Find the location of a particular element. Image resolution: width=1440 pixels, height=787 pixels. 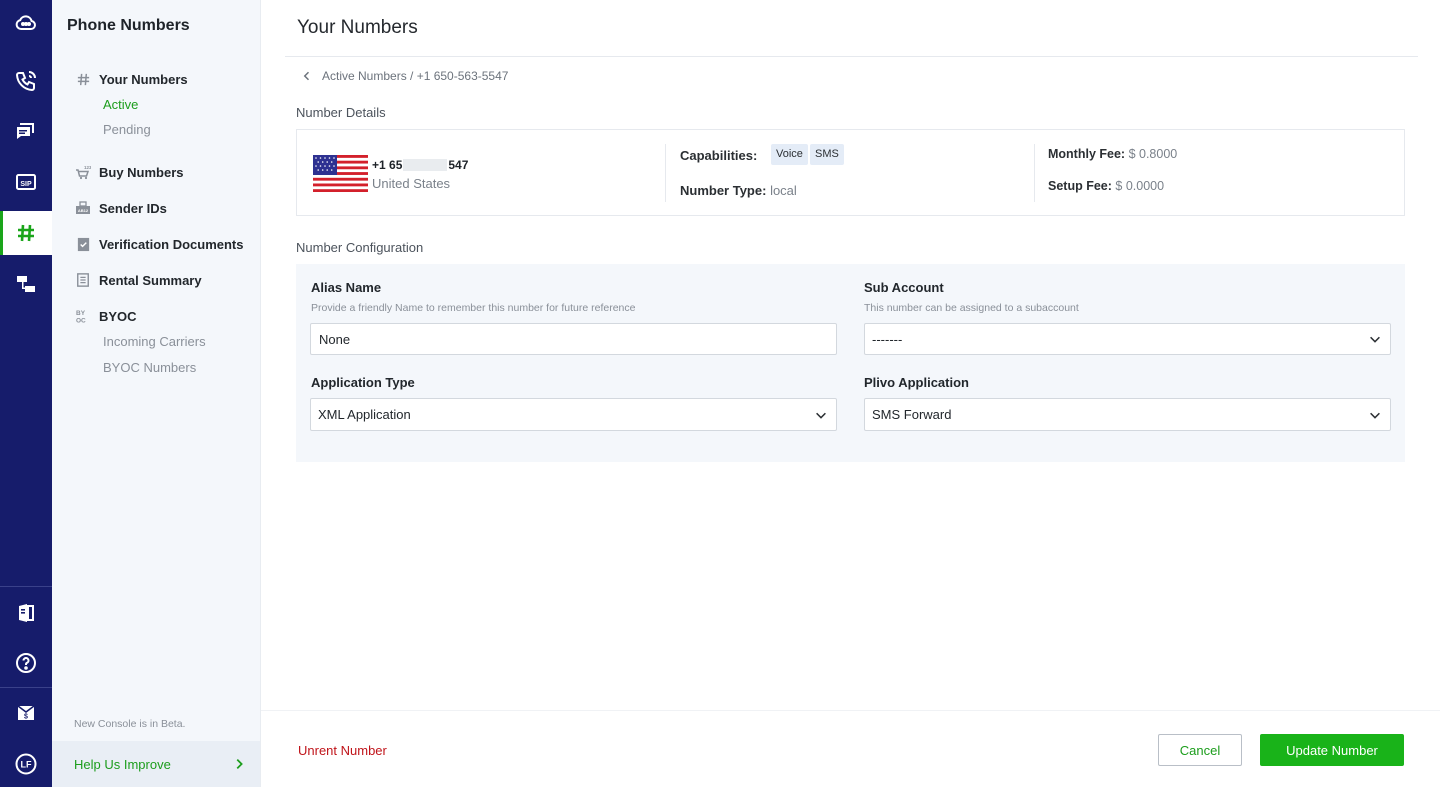

sub-account-label: Sub Account is located at coordinates (904, 287).